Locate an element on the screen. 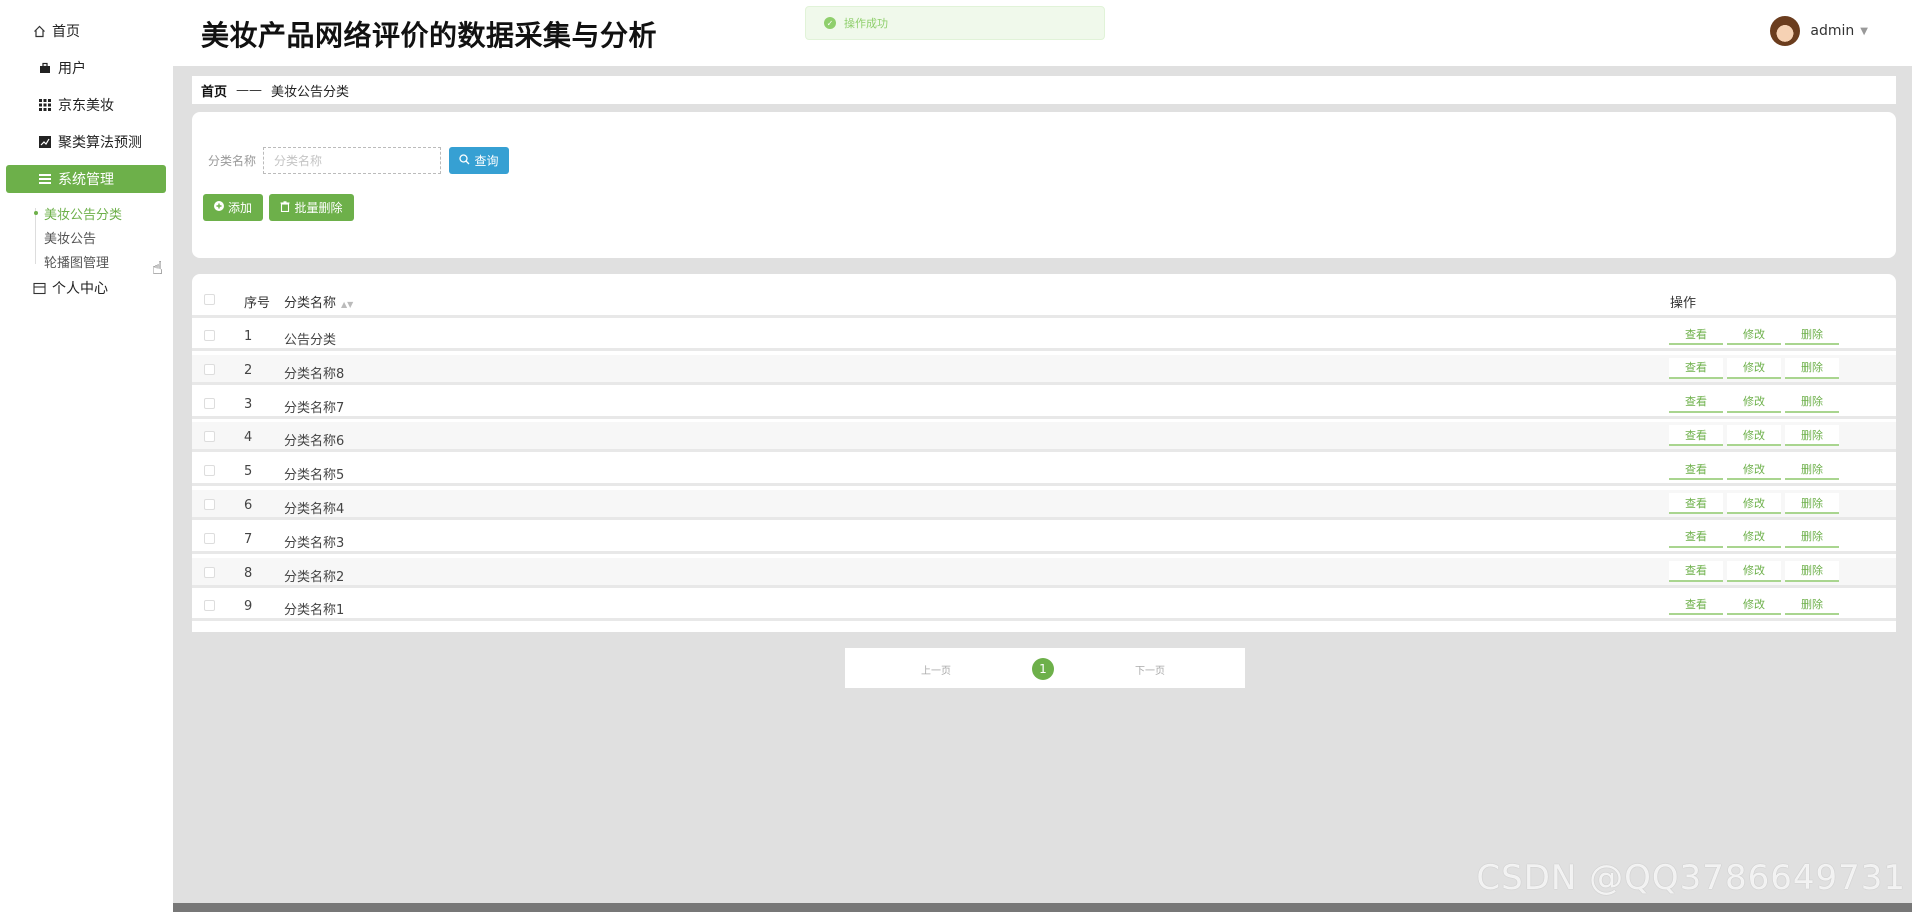 Image resolution: width=1912 pixels, height=912 pixels. sub-item-carousel-management: 轮播图管理 is located at coordinates (76, 261).